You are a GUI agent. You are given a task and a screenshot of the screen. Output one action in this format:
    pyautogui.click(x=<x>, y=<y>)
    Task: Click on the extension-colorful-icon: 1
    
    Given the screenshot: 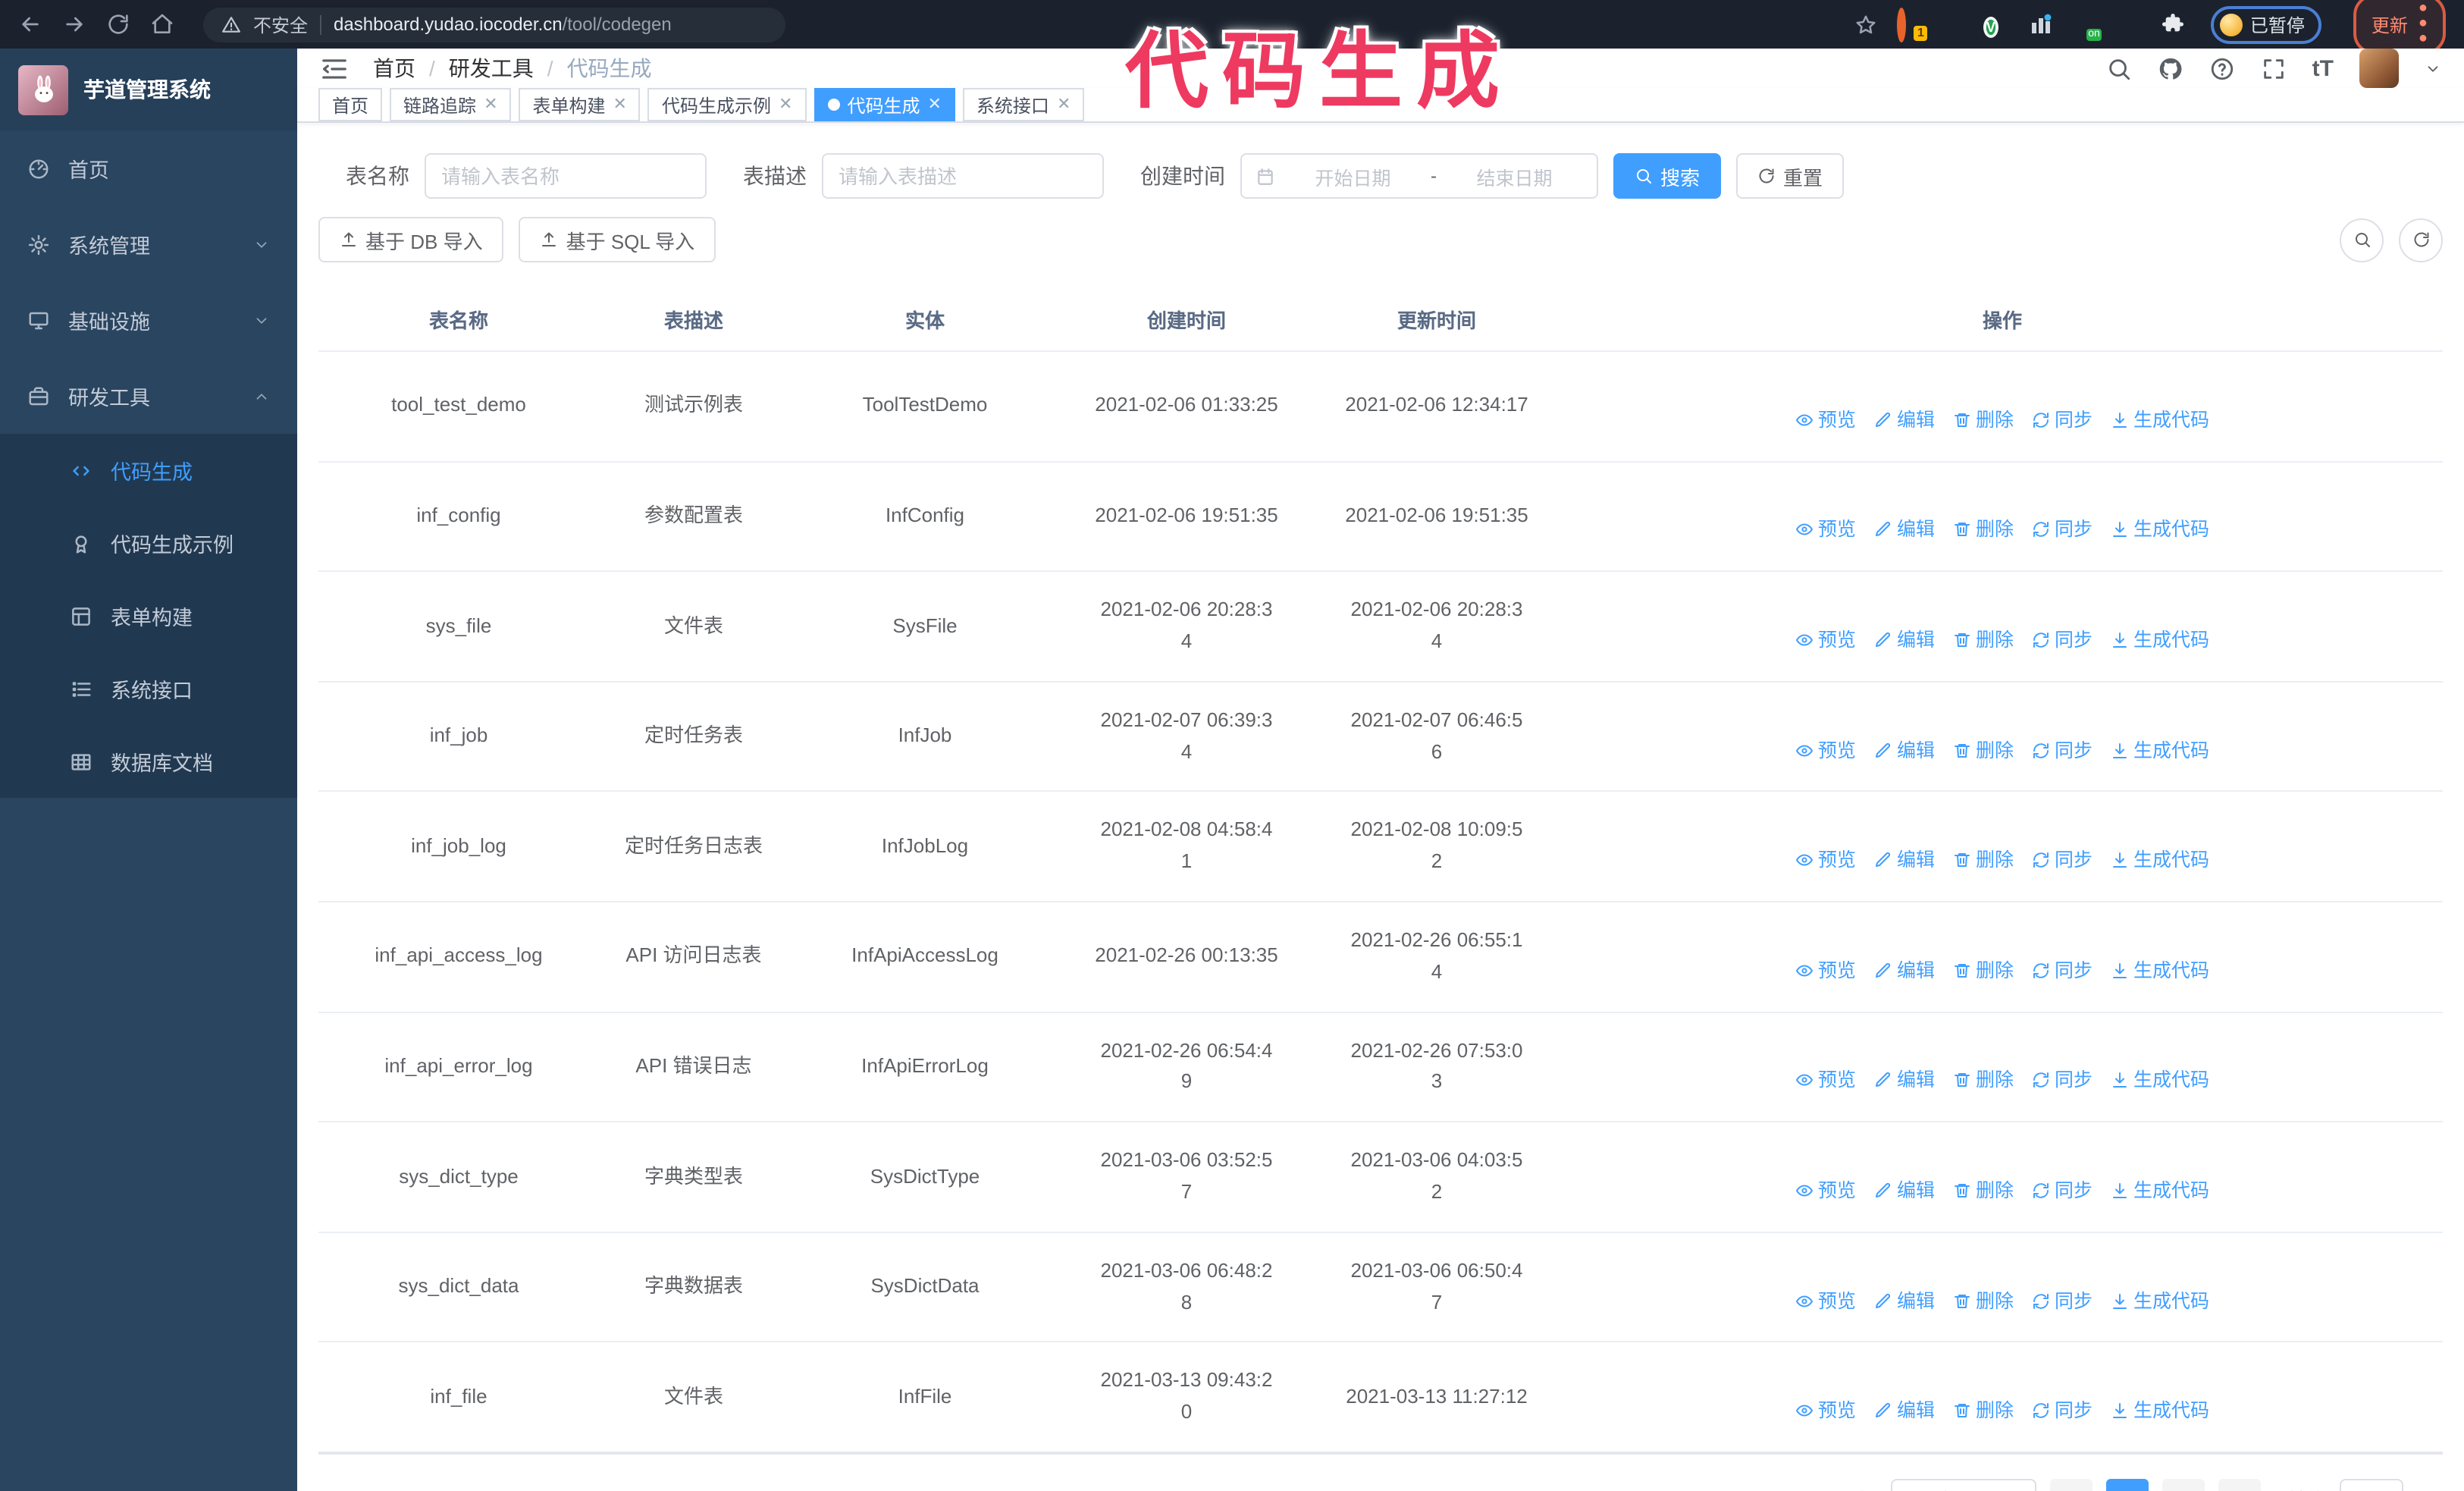 What is the action you would take?
    pyautogui.click(x=1912, y=25)
    